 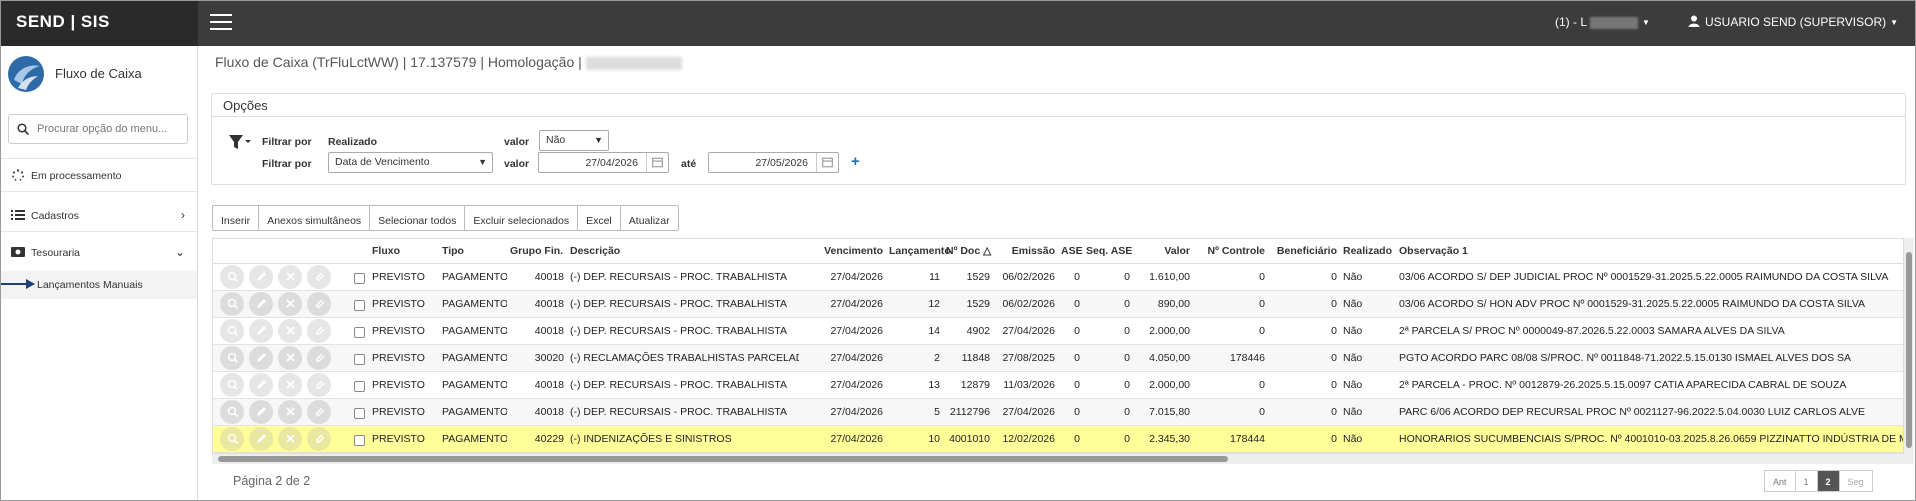 What do you see at coordinates (287, 164) in the screenshot?
I see `filter2-label: Filtrar por` at bounding box center [287, 164].